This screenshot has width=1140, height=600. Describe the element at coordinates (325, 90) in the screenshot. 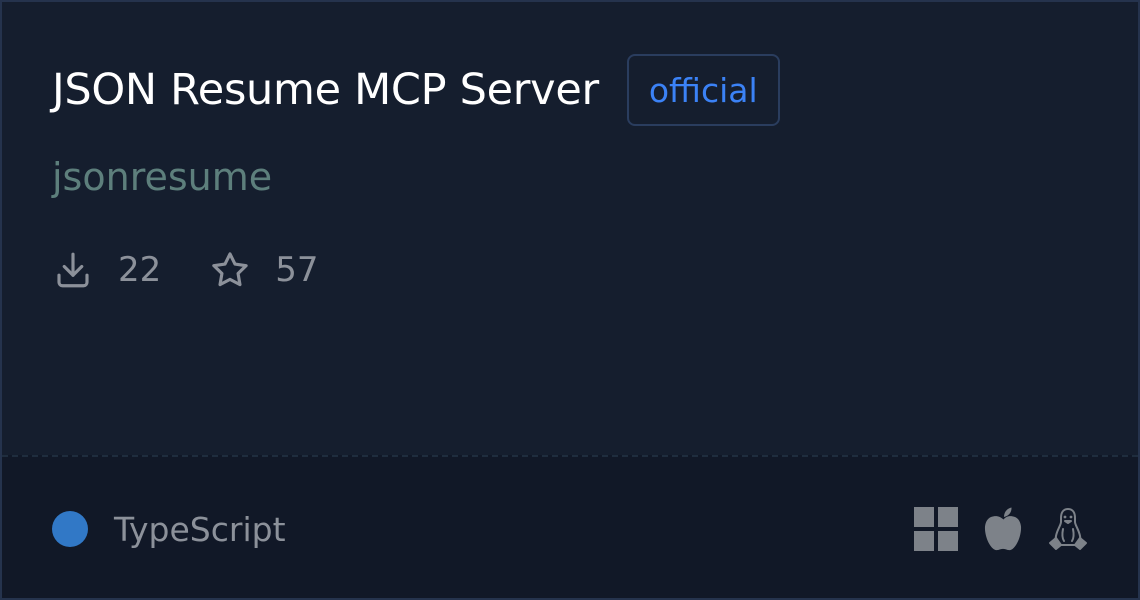

I see `server-title: JSON Resume MCP Server` at that location.